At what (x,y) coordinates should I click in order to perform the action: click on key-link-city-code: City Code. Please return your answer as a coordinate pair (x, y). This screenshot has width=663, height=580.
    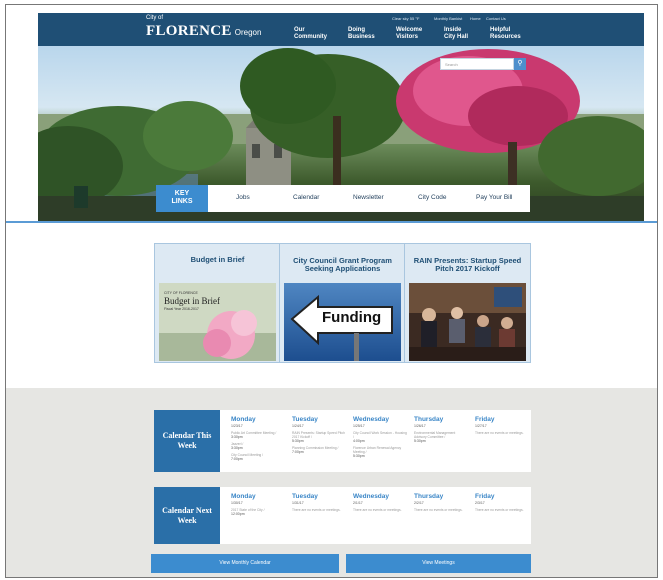
    Looking at the image, I should click on (432, 197).